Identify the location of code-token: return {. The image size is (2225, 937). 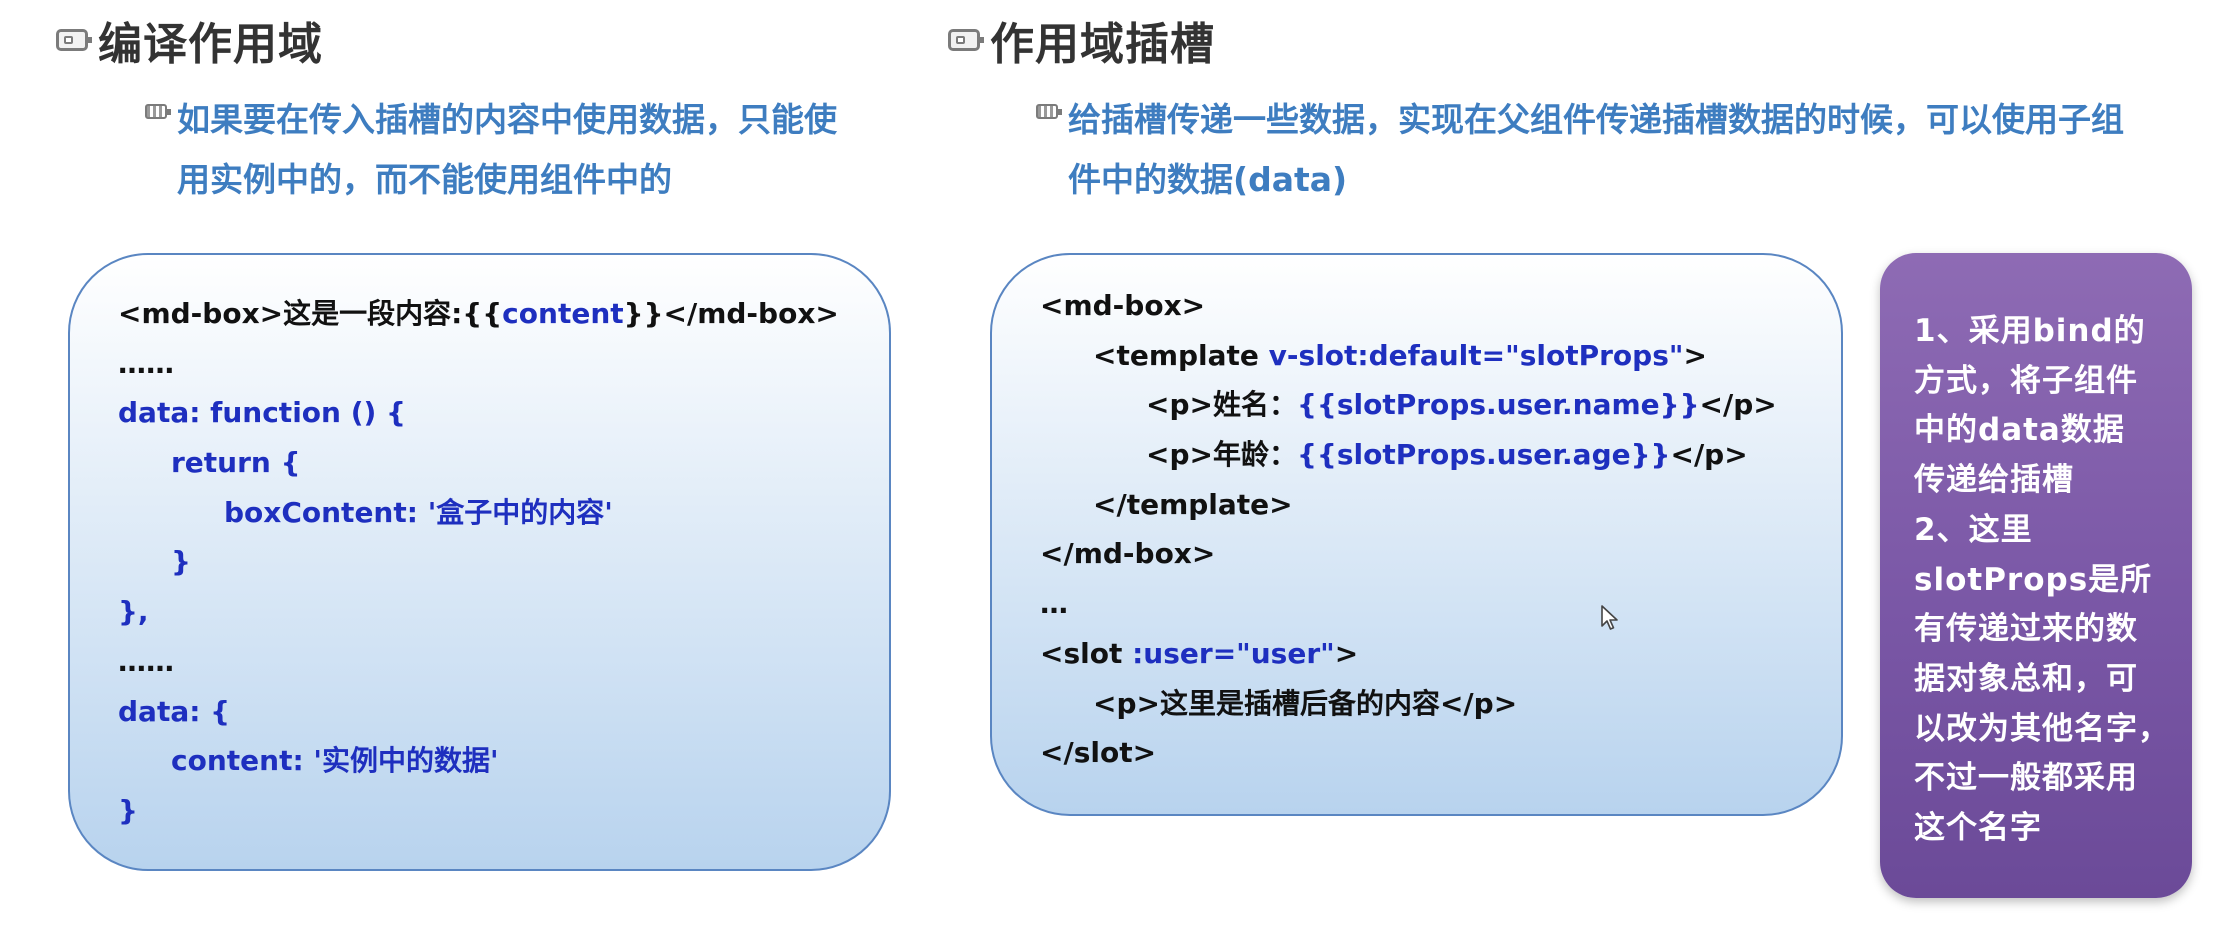
(236, 463).